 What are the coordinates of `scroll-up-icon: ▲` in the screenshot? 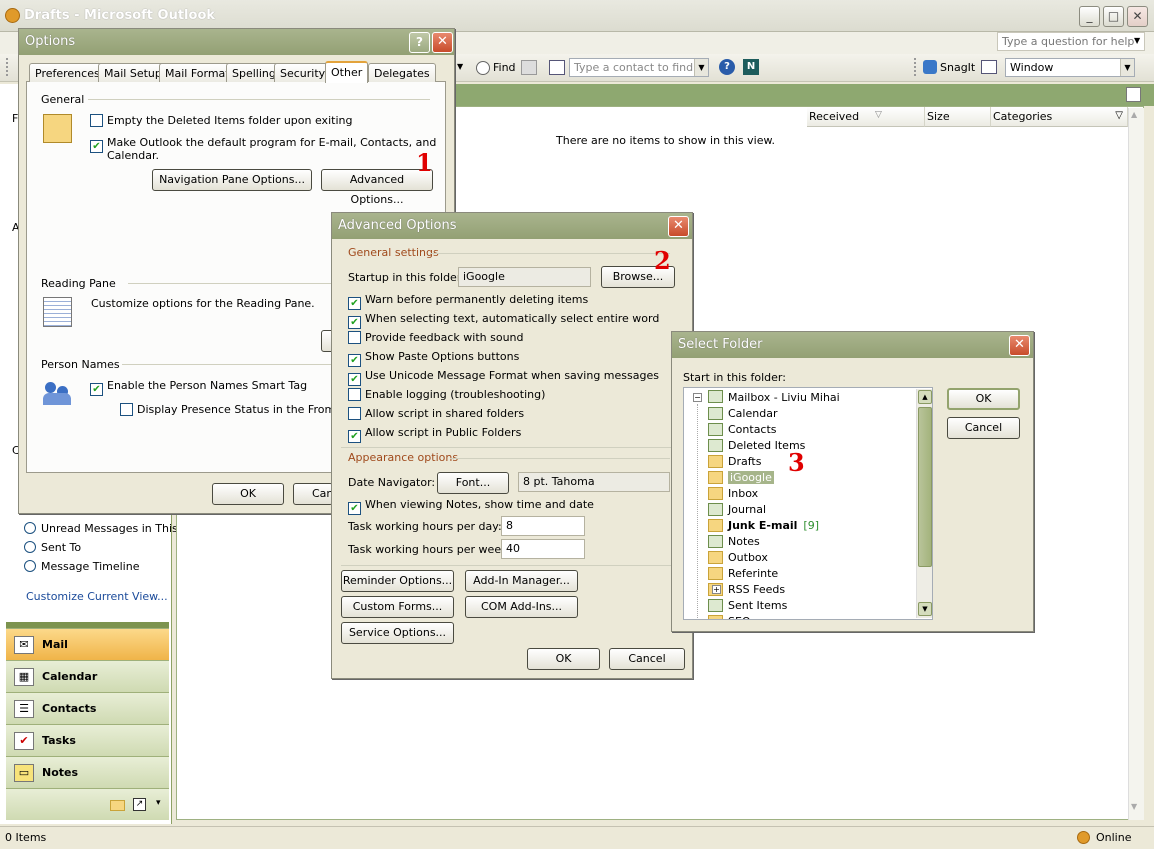 It's located at (1134, 114).